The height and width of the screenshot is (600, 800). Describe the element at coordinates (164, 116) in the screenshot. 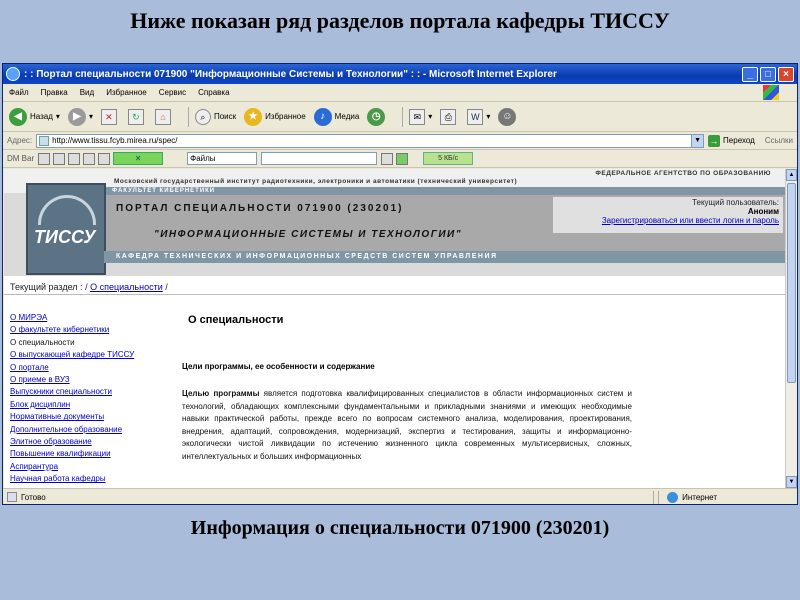

I see `home-button: ⌂` at that location.